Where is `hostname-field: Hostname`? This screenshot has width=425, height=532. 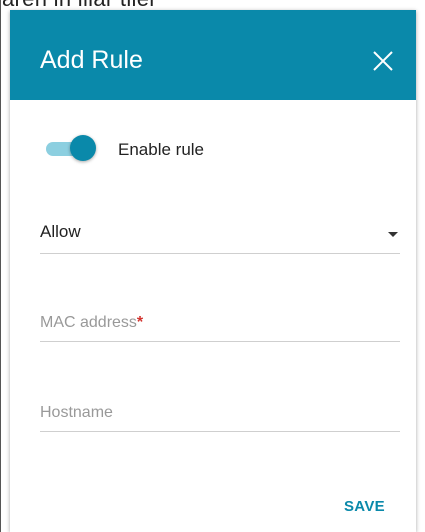
hostname-field: Hostname is located at coordinates (220, 411).